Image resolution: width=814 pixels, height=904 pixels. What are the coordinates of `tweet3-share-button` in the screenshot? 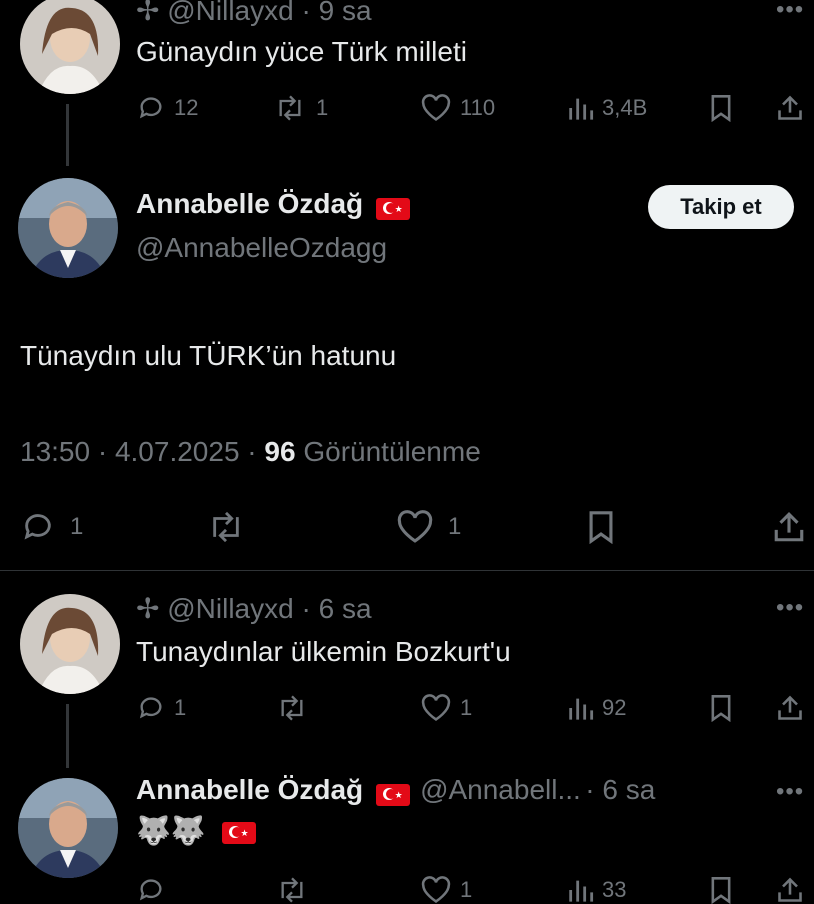 It's located at (790, 708).